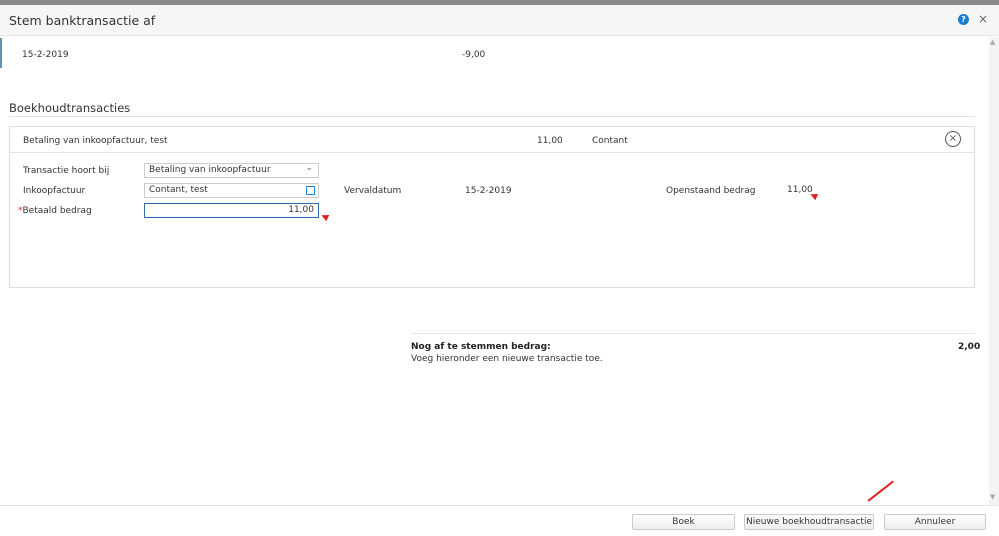 Image resolution: width=999 pixels, height=536 pixels. I want to click on belongs-to-select: Betaling van inkoopfactuur ⌄, so click(231, 170).